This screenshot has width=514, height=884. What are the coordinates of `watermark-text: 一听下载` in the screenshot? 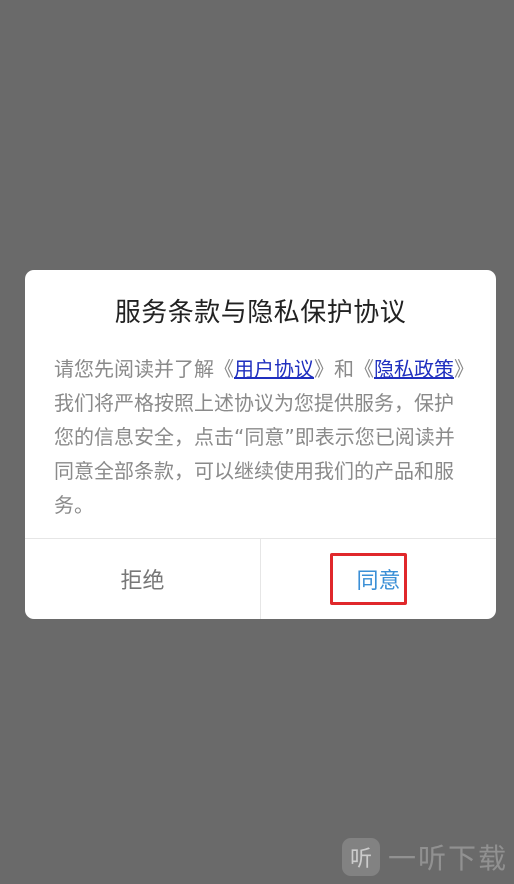 It's located at (447, 858).